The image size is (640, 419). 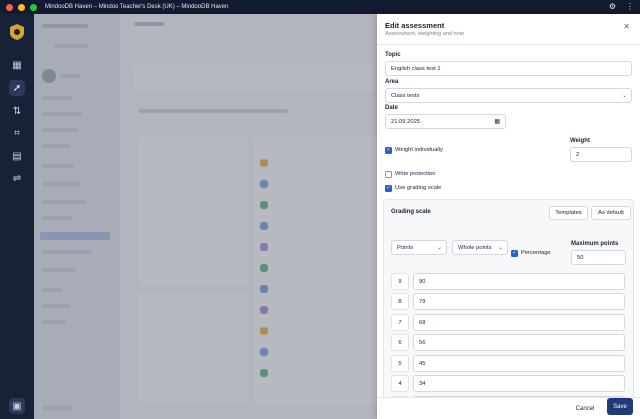 What do you see at coordinates (419, 150) in the screenshot?
I see `weight-individually-label: Weight individually` at bounding box center [419, 150].